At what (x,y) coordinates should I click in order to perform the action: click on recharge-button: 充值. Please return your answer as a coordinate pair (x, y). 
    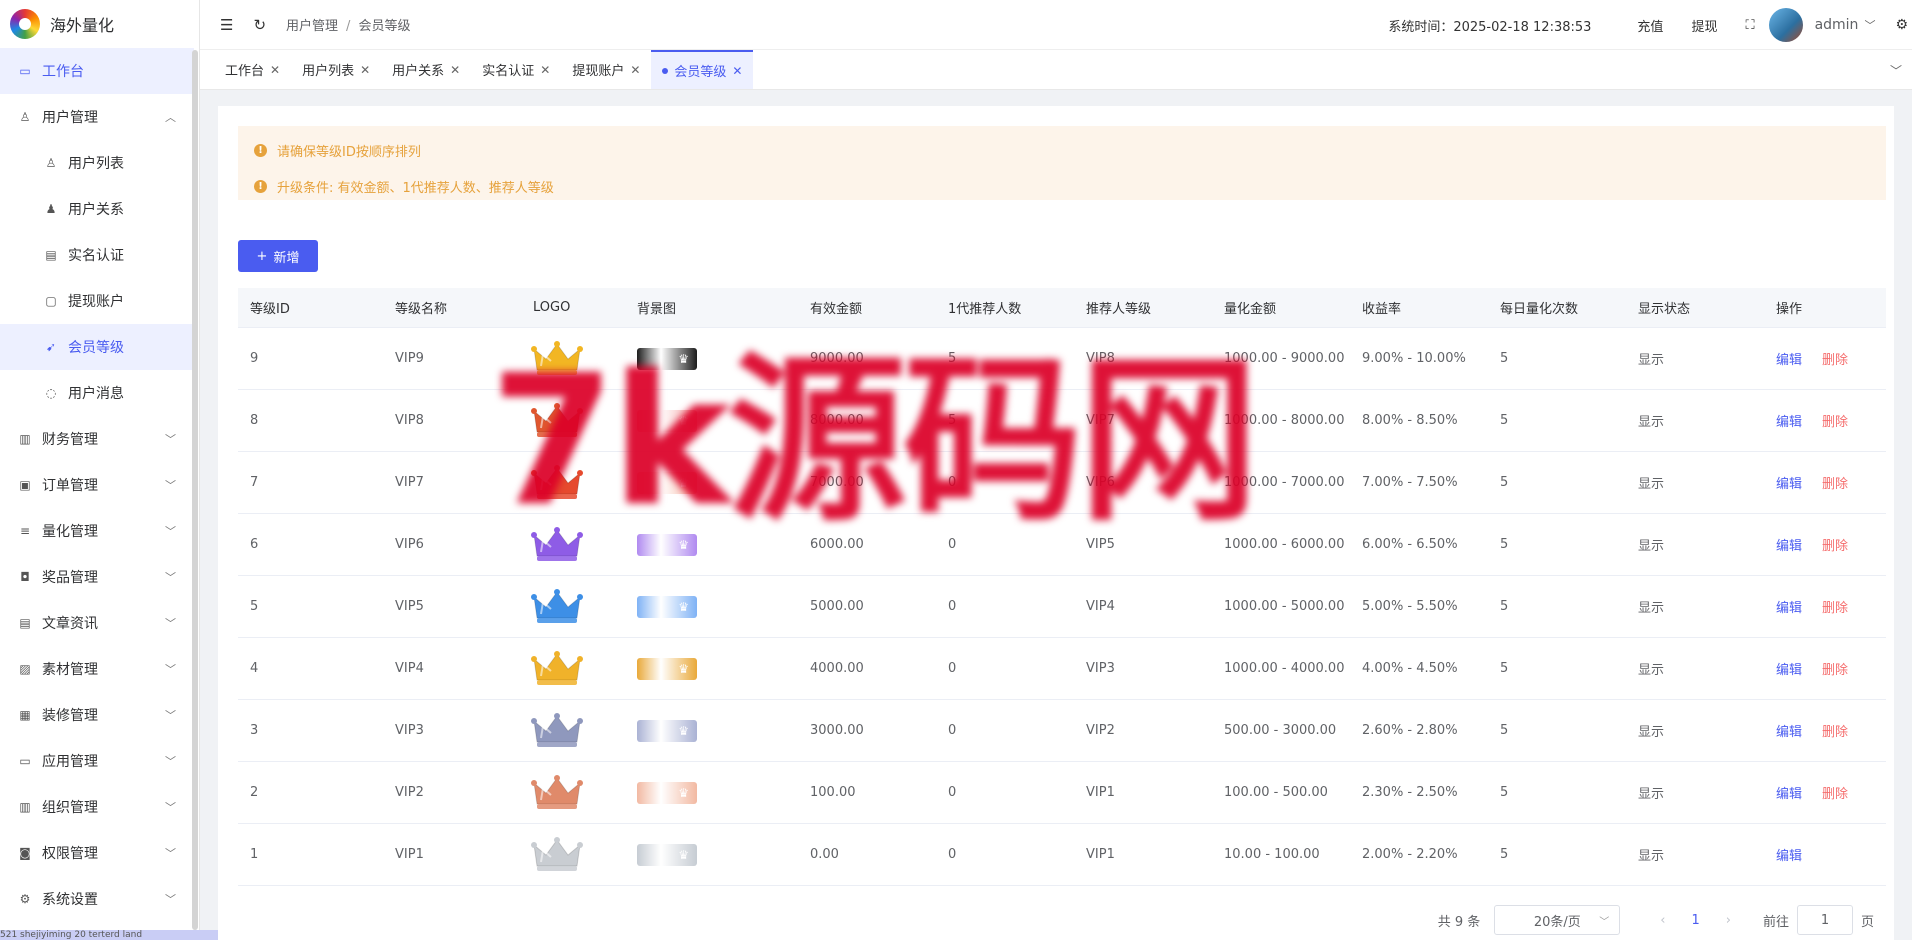
    Looking at the image, I should click on (1650, 25).